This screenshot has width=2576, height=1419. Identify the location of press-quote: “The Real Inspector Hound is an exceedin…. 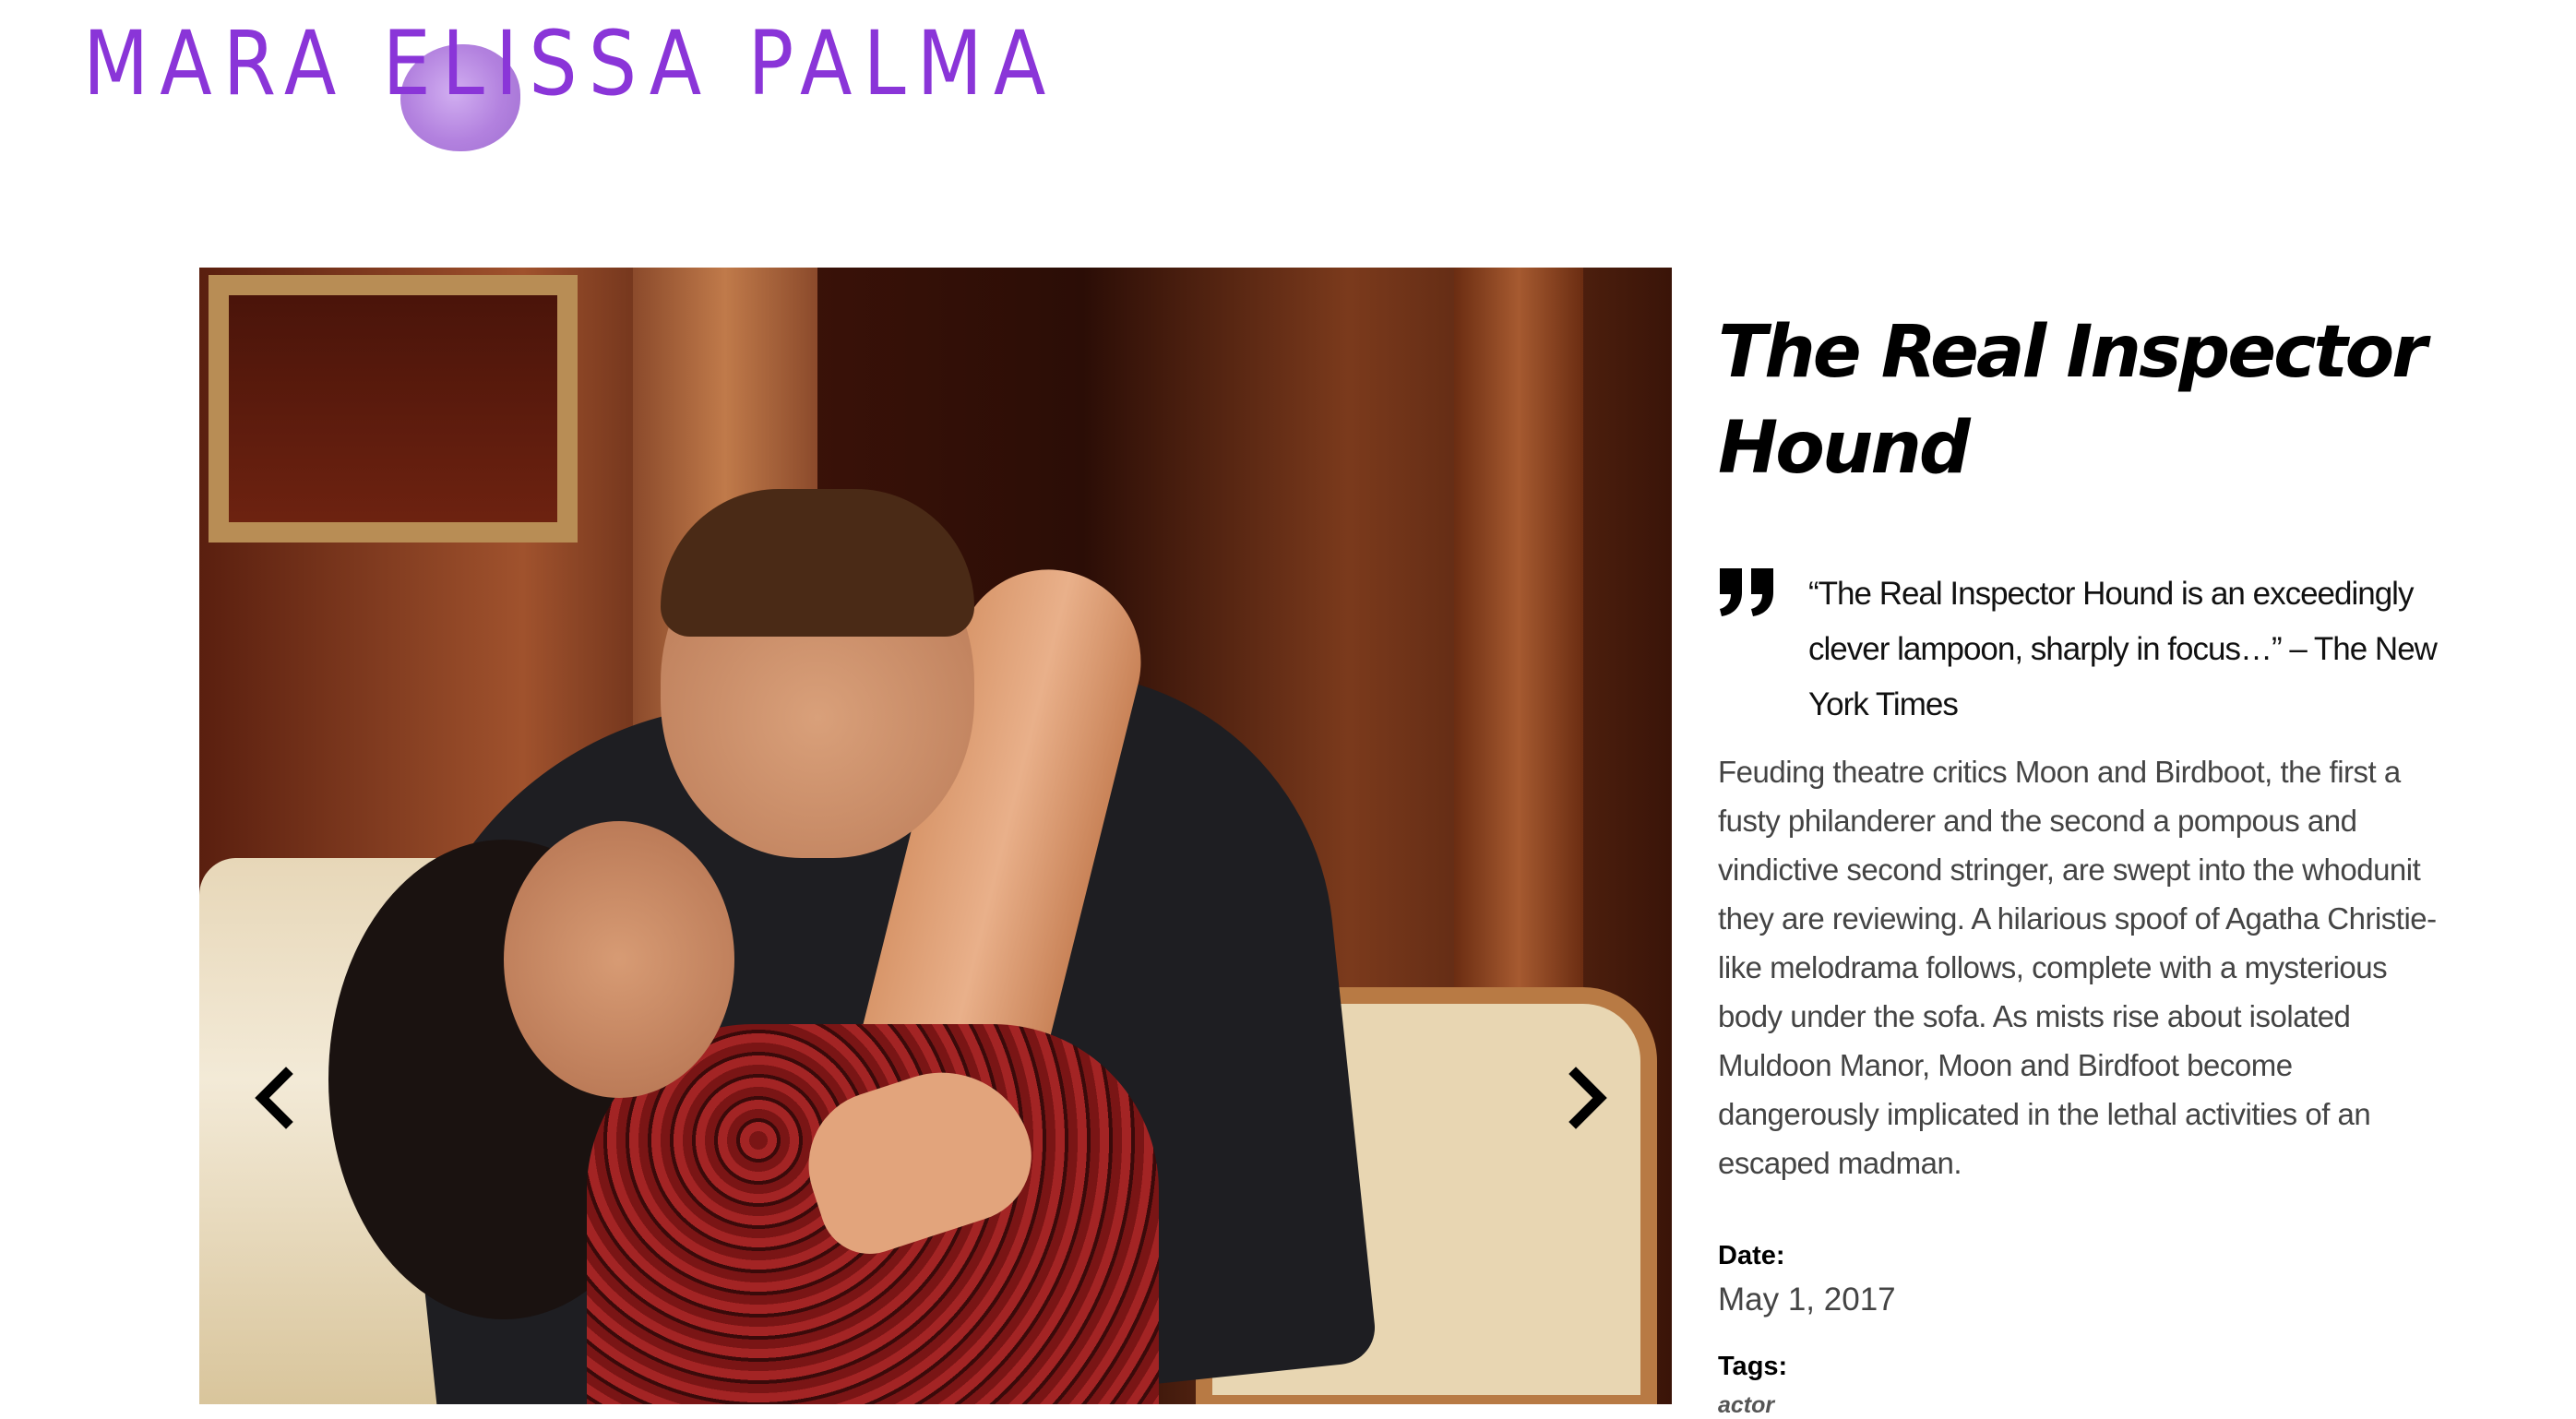
(2078, 649).